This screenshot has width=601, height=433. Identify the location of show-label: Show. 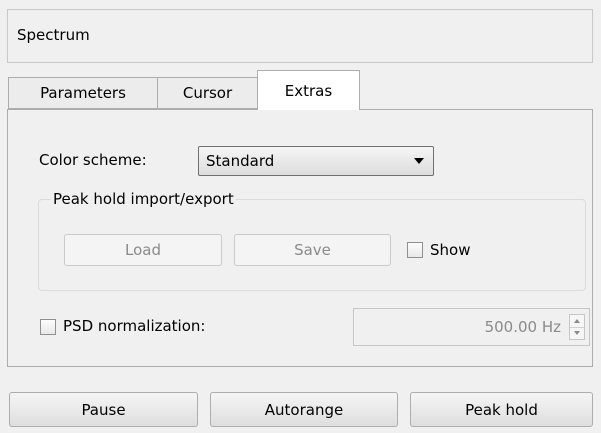
(450, 250).